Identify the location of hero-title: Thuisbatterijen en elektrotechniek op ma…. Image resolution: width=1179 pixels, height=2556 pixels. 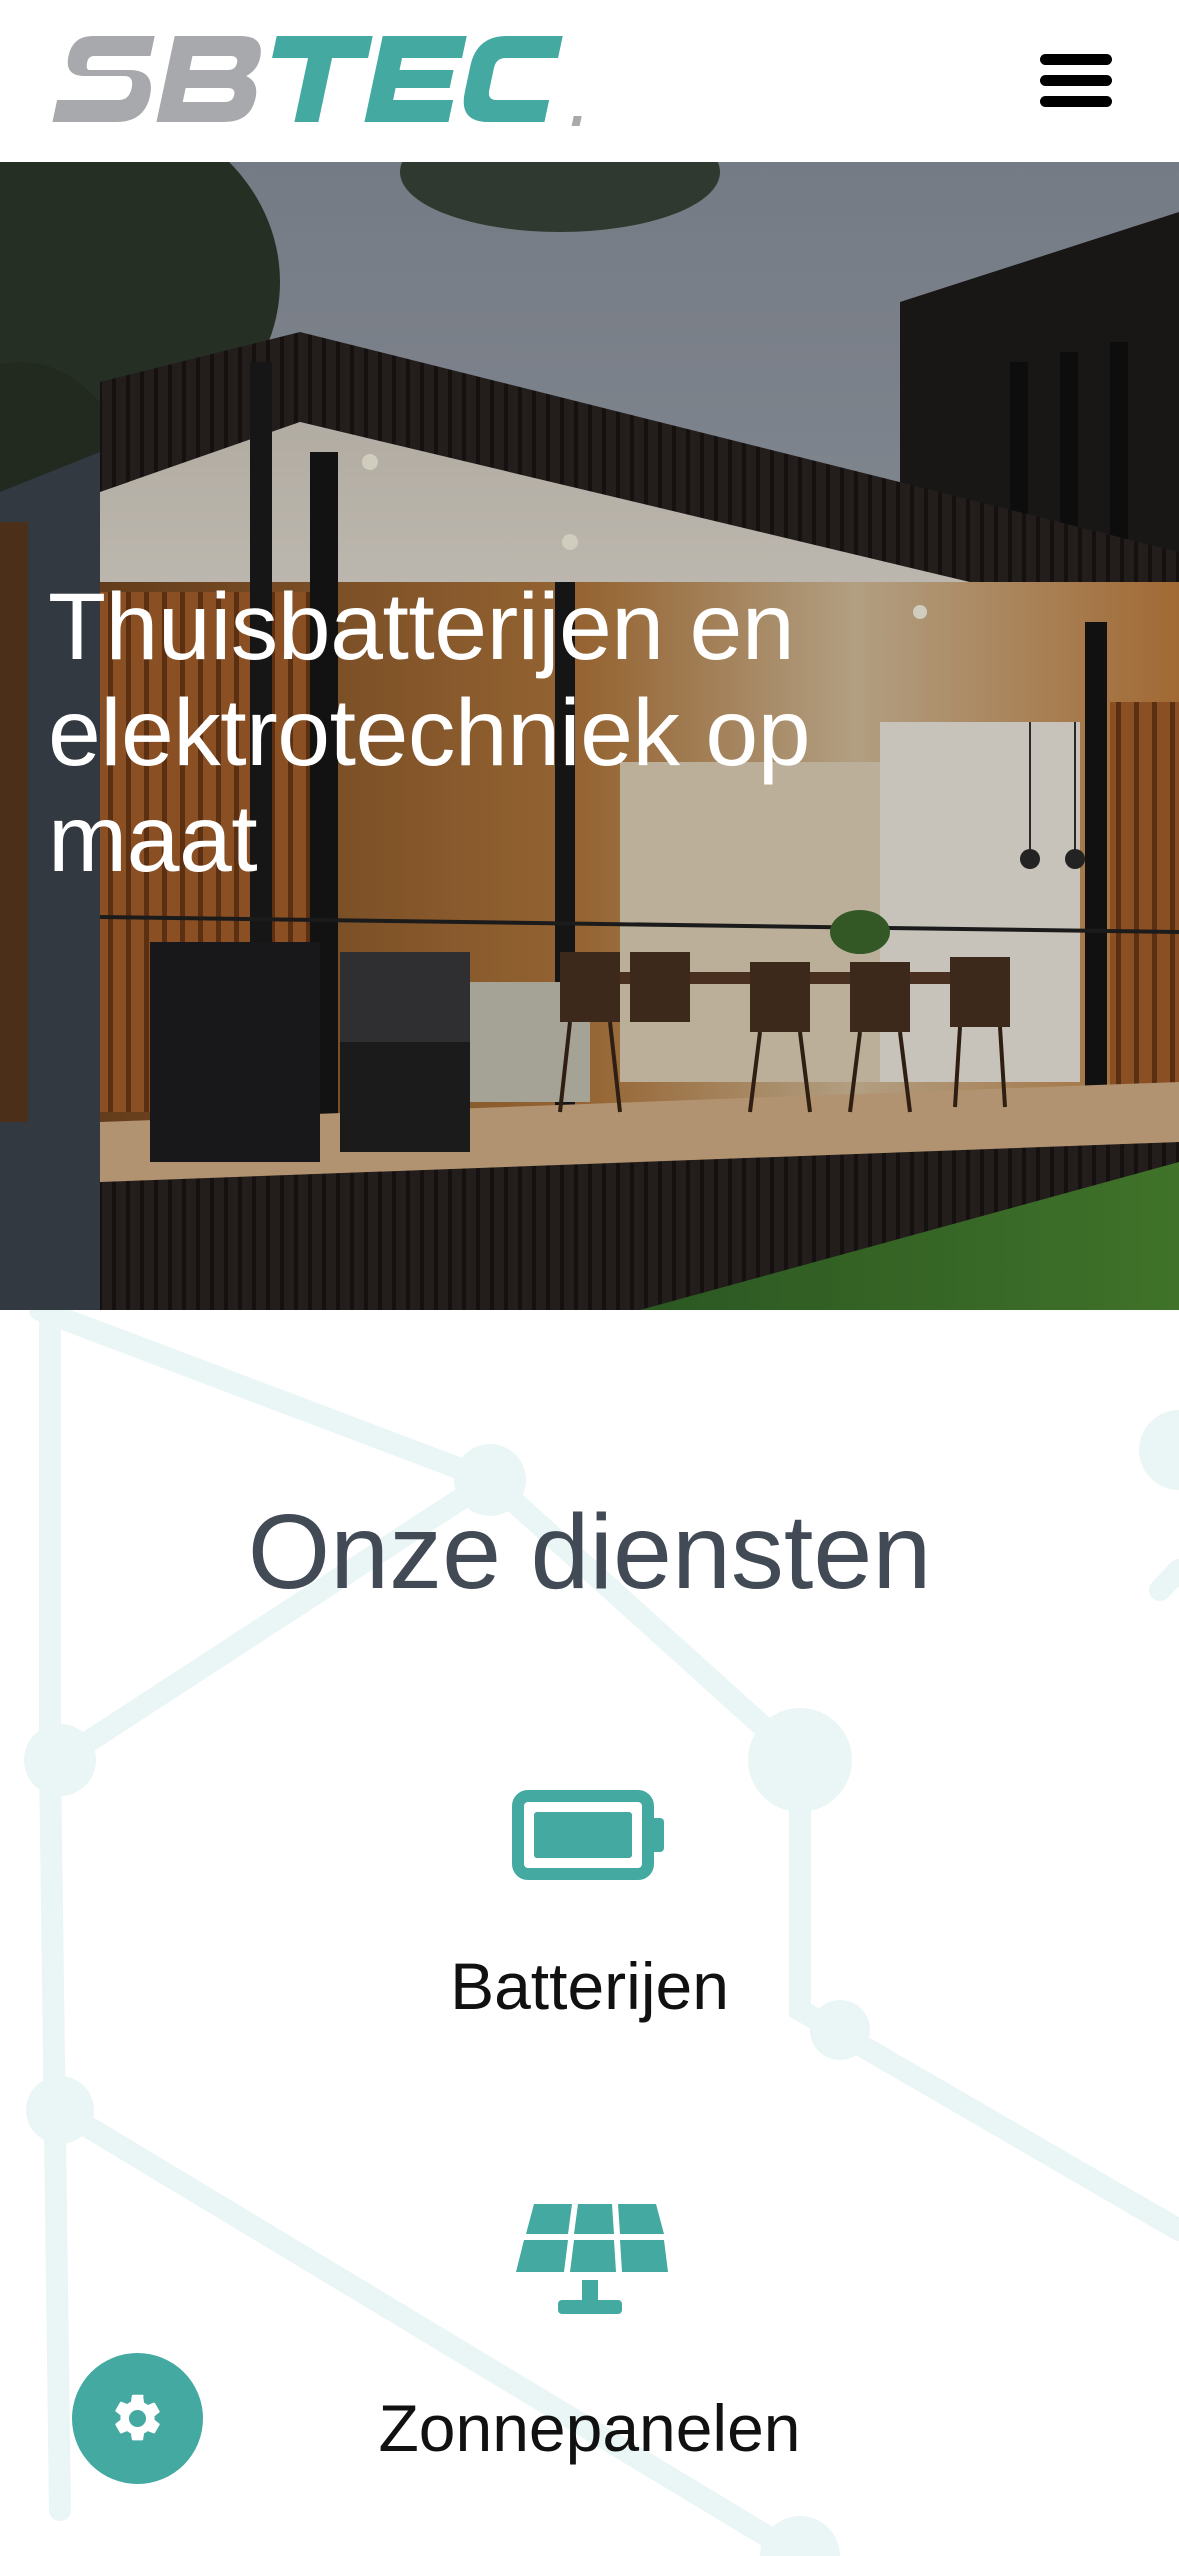
(429, 733).